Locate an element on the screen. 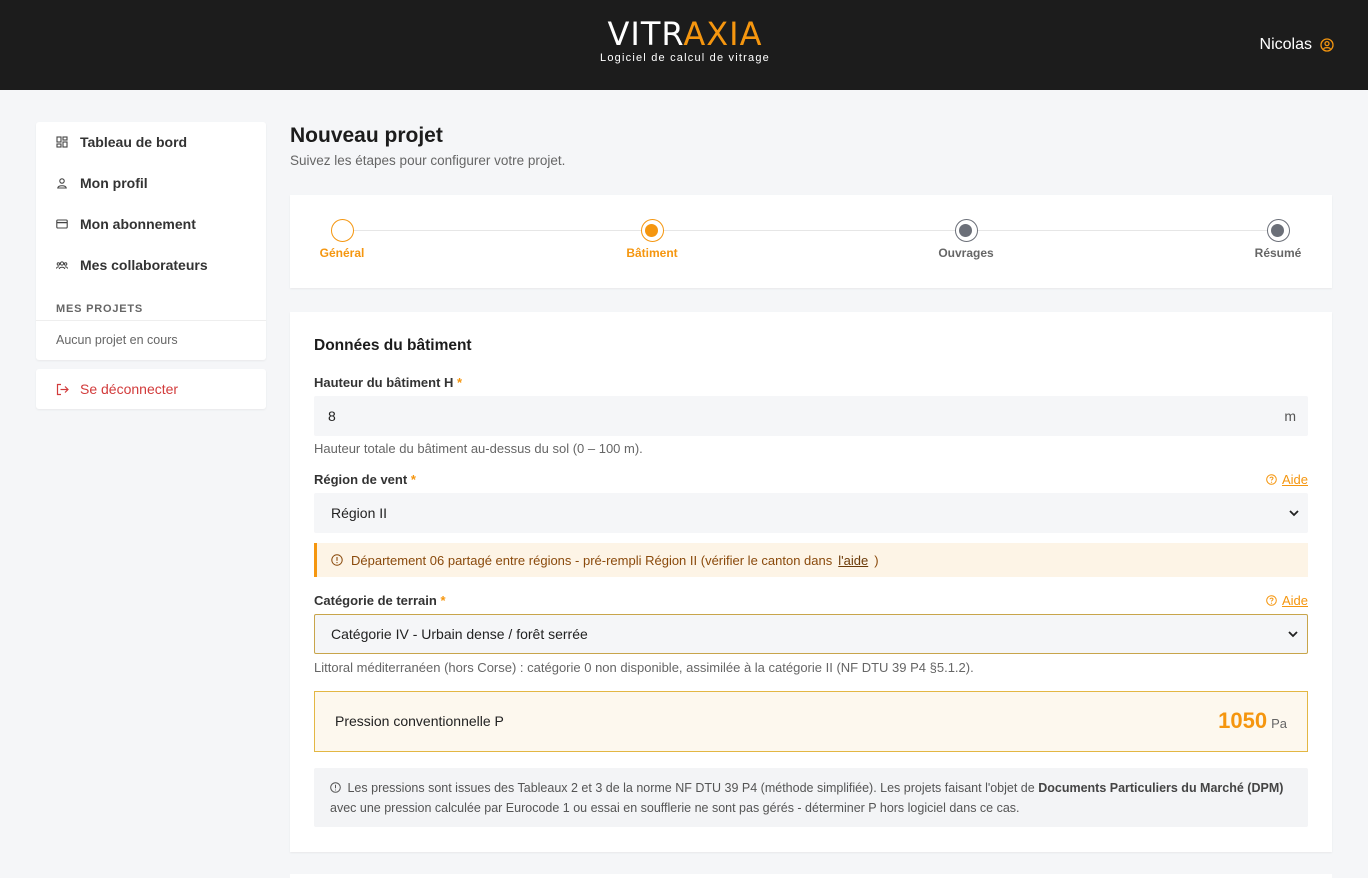 This screenshot has height=878, width=1368. height-unit: m is located at coordinates (1290, 416).